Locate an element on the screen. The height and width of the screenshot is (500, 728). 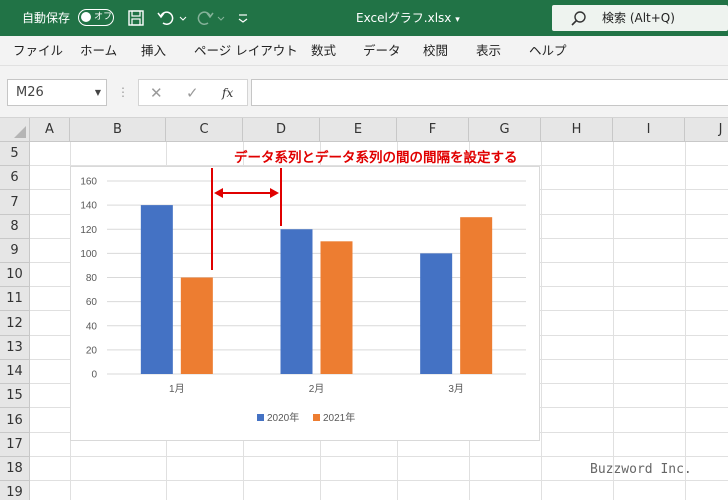
title-bar: 自動保存 オフ Excelグラフ.xlsx ▾ 検索 (Alt+Q) is located at coordinates (364, 18).